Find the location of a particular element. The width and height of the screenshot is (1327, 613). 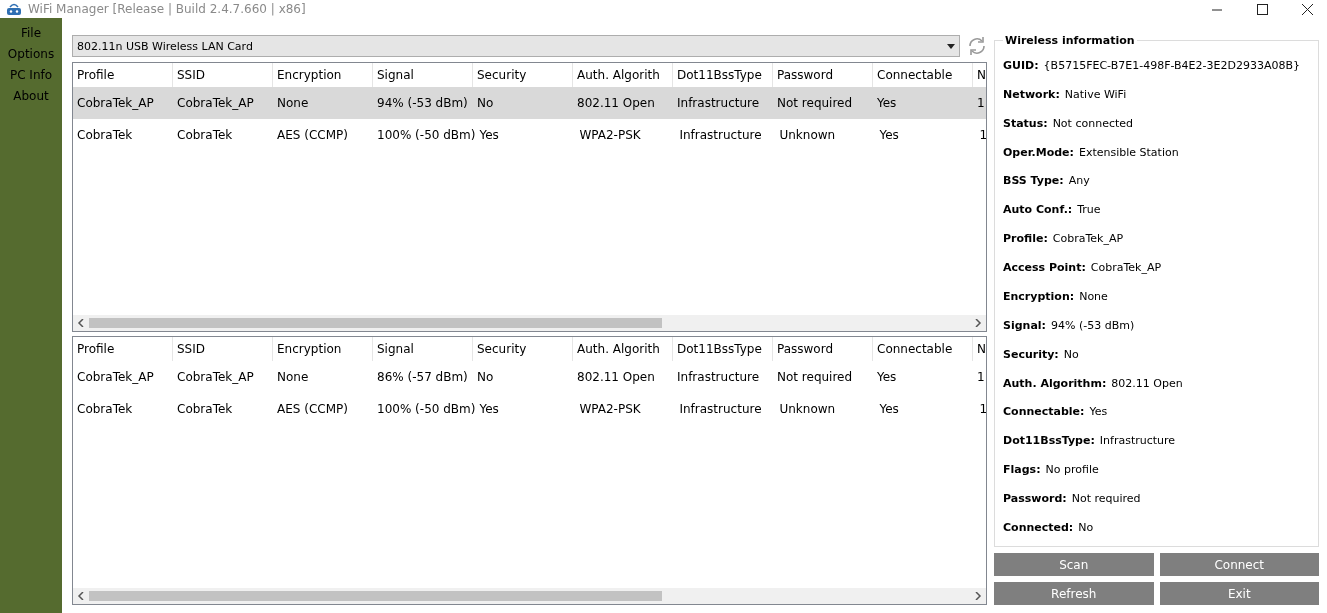

column-header: Auth. Algorith is located at coordinates (623, 348).